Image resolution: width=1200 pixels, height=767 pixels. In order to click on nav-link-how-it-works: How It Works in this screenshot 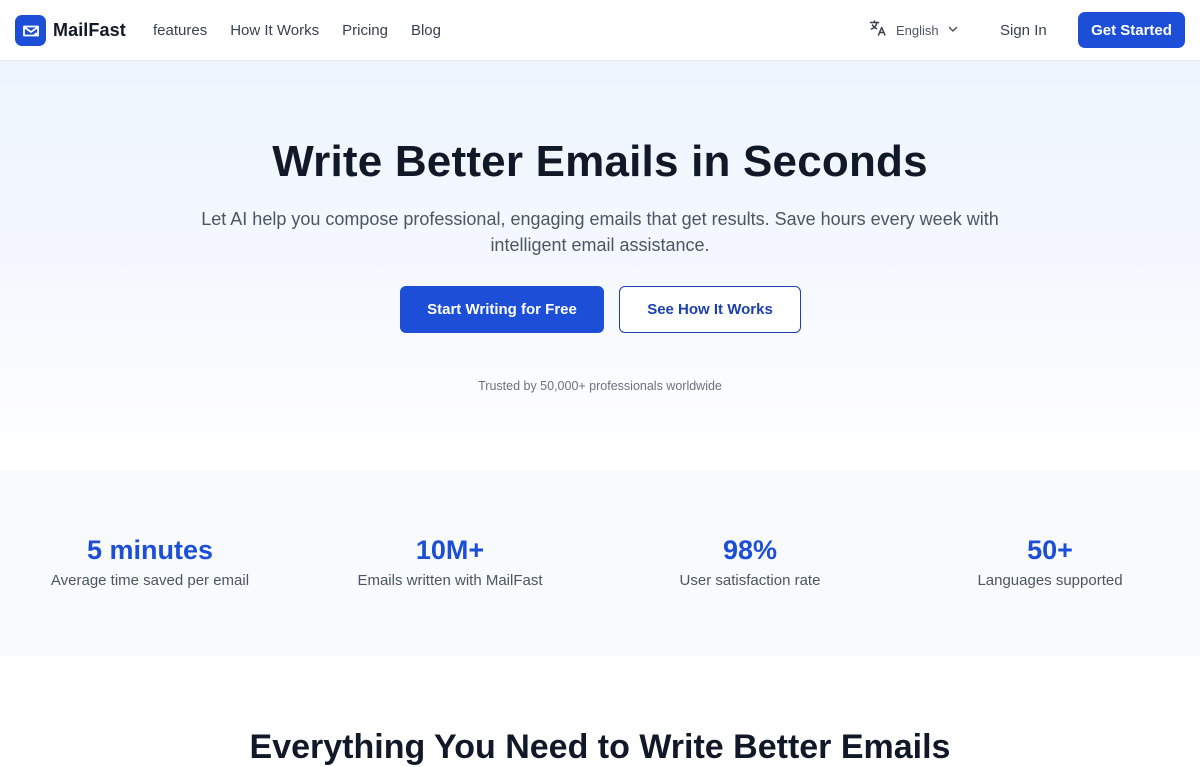, I will do `click(274, 30)`.